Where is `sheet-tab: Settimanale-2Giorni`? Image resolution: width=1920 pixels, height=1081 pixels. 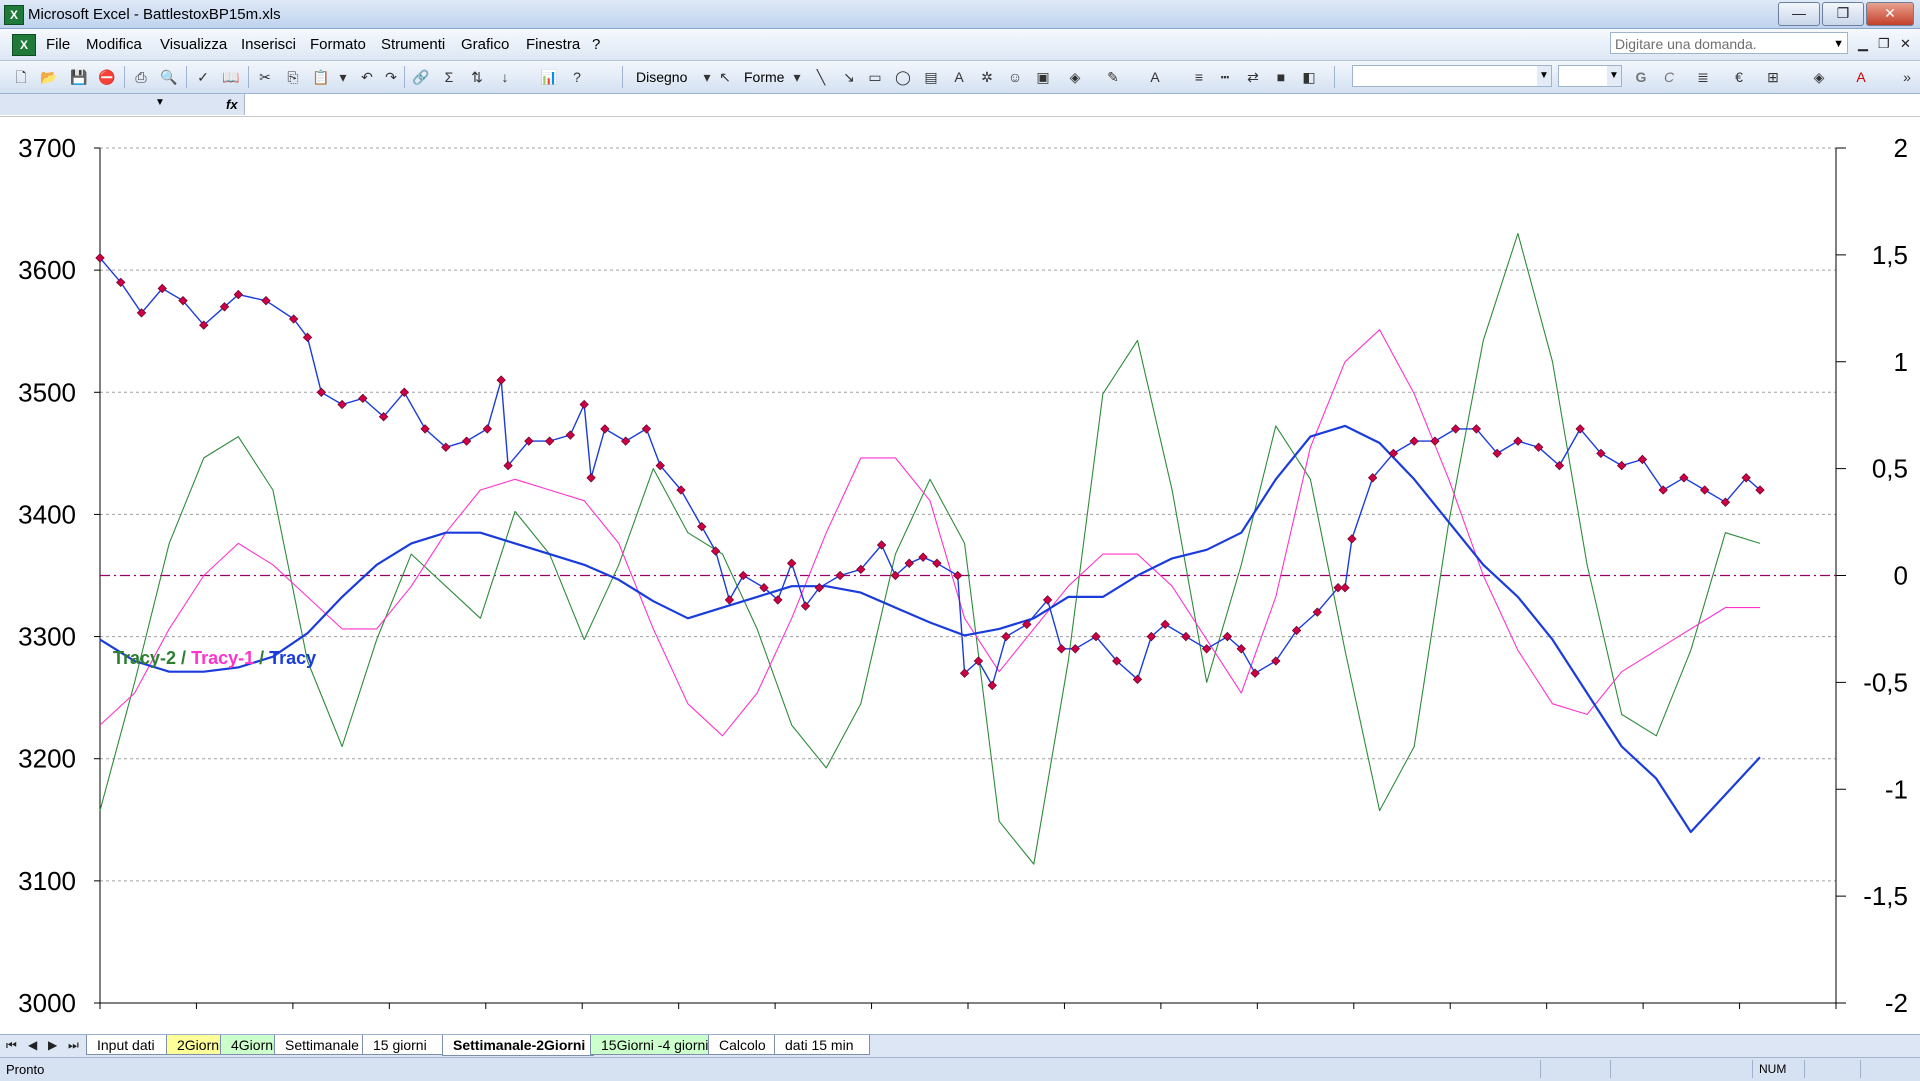 sheet-tab: Settimanale-2Giorni is located at coordinates (518, 1045).